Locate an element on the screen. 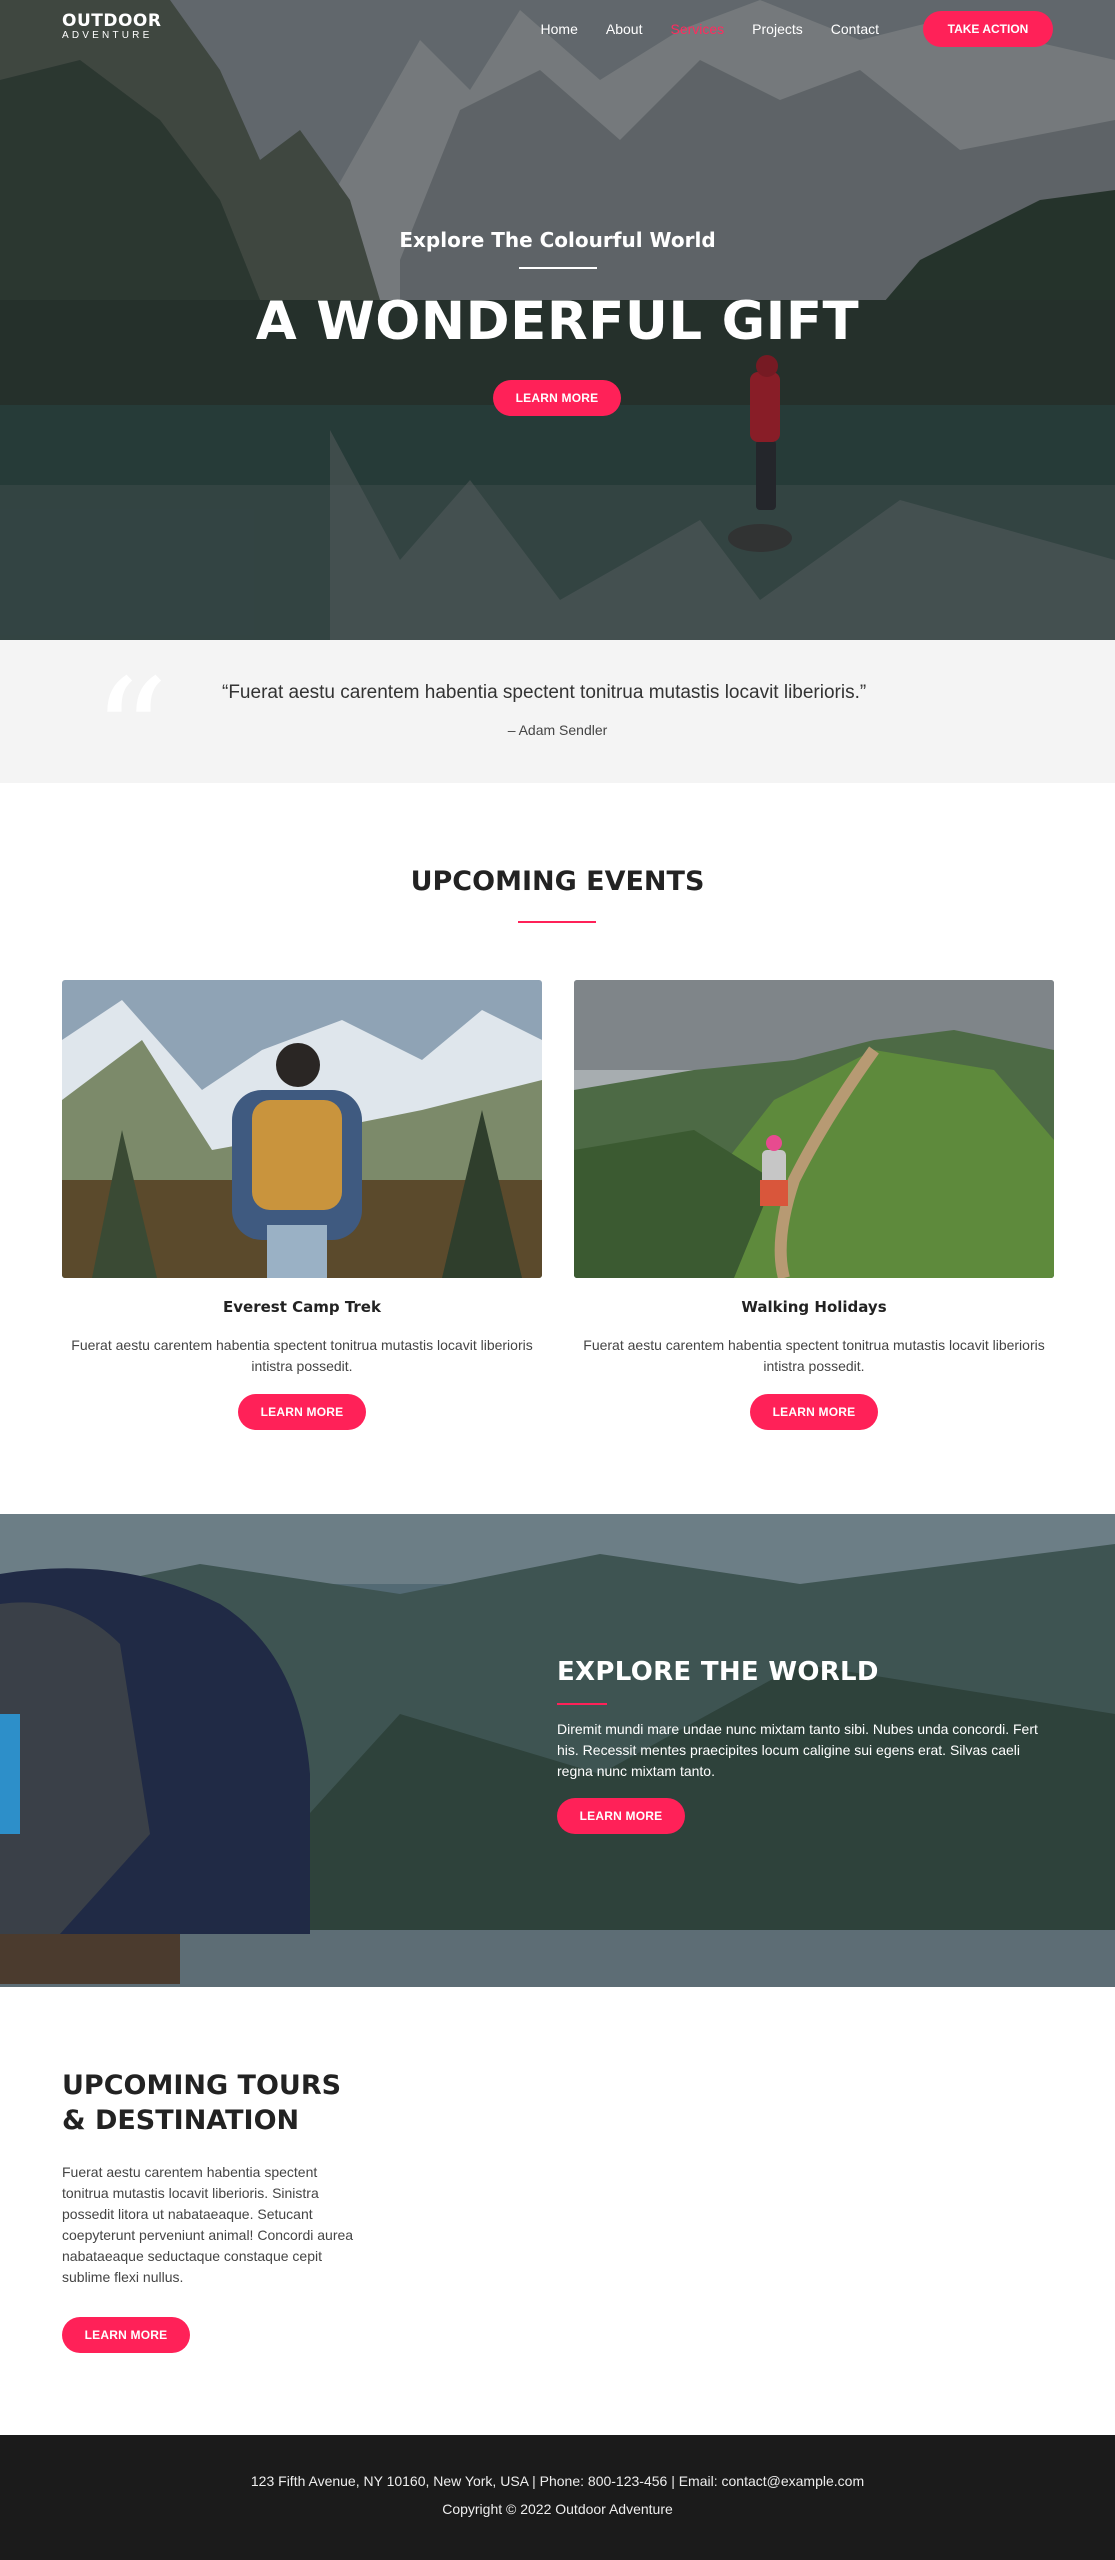 Image resolution: width=1115 pixels, height=2560 pixels. nav-projects: Projects is located at coordinates (777, 29).